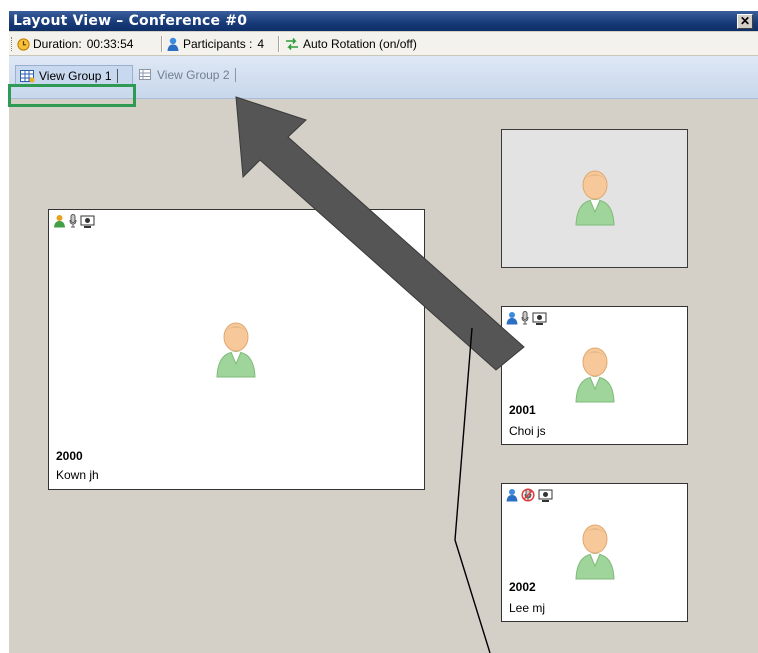 The image size is (758, 653). What do you see at coordinates (69, 456) in the screenshot?
I see `participant-extension: 2000` at bounding box center [69, 456].